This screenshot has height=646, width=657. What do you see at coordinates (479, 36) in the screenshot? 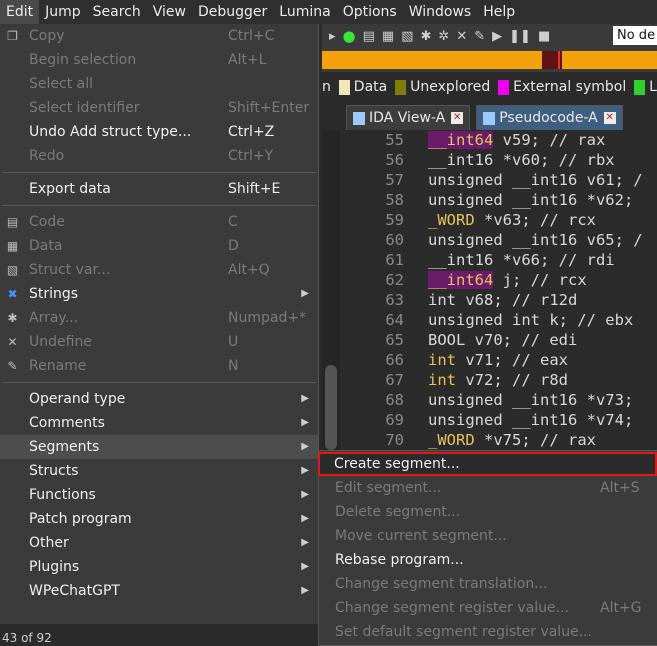
I see `rename-toolbar-icon: ✎` at bounding box center [479, 36].